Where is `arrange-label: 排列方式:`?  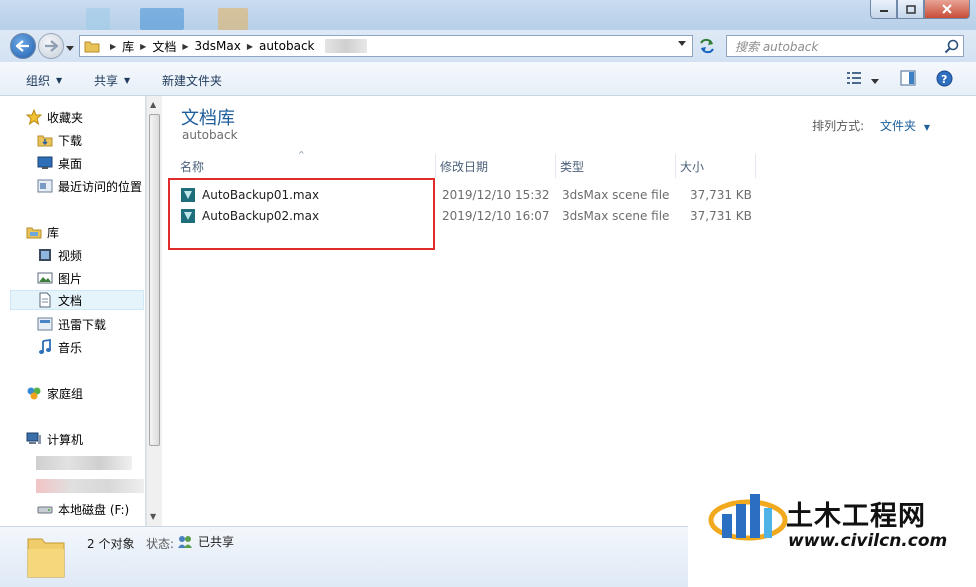 arrange-label: 排列方式: is located at coordinates (838, 126).